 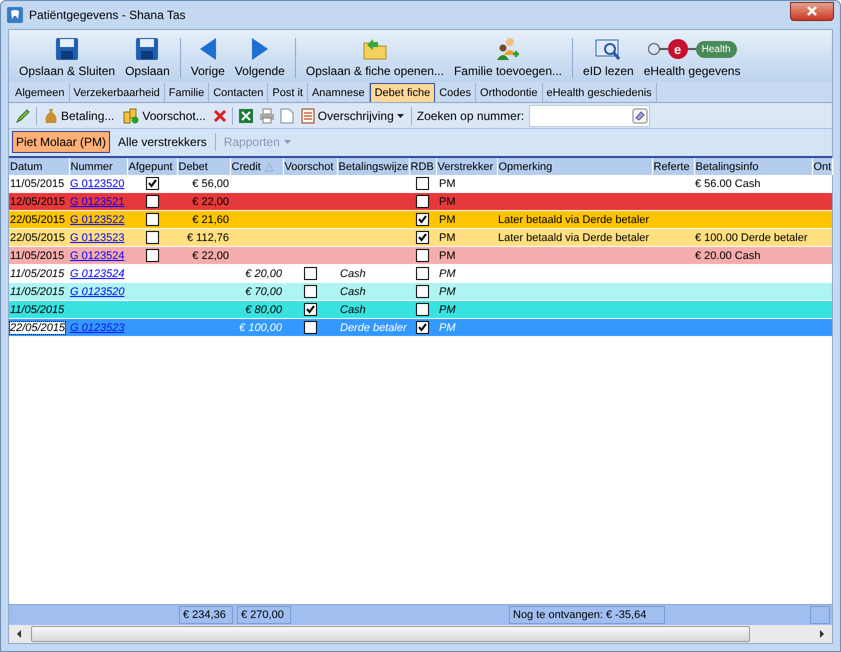 What do you see at coordinates (608, 49) in the screenshot?
I see `id-card-icon` at bounding box center [608, 49].